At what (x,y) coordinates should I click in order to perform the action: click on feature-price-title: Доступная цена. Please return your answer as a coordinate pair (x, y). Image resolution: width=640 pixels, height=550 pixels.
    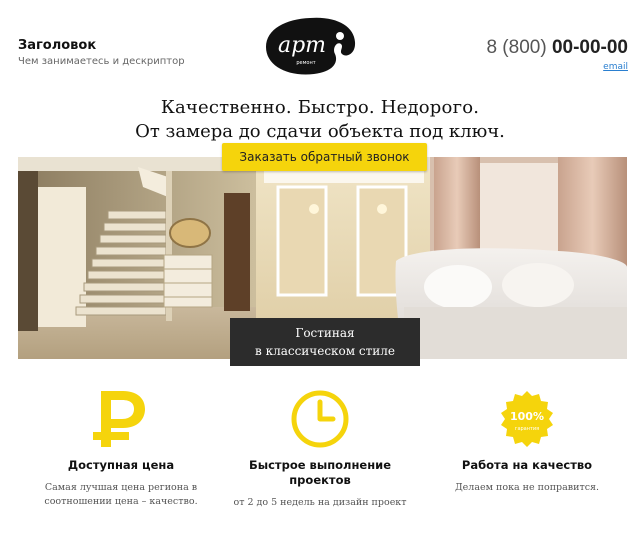
    Looking at the image, I should click on (121, 465).